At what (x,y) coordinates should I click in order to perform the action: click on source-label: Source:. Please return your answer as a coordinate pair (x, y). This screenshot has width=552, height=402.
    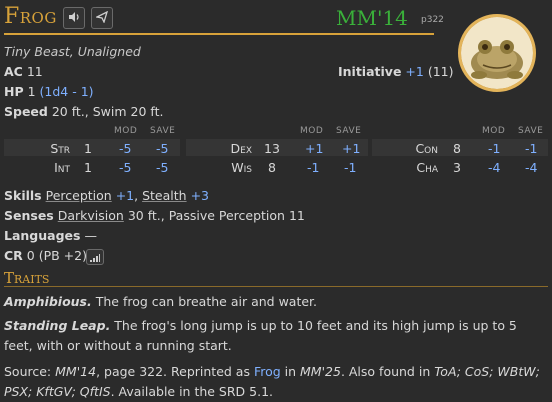
    Looking at the image, I should click on (28, 371).